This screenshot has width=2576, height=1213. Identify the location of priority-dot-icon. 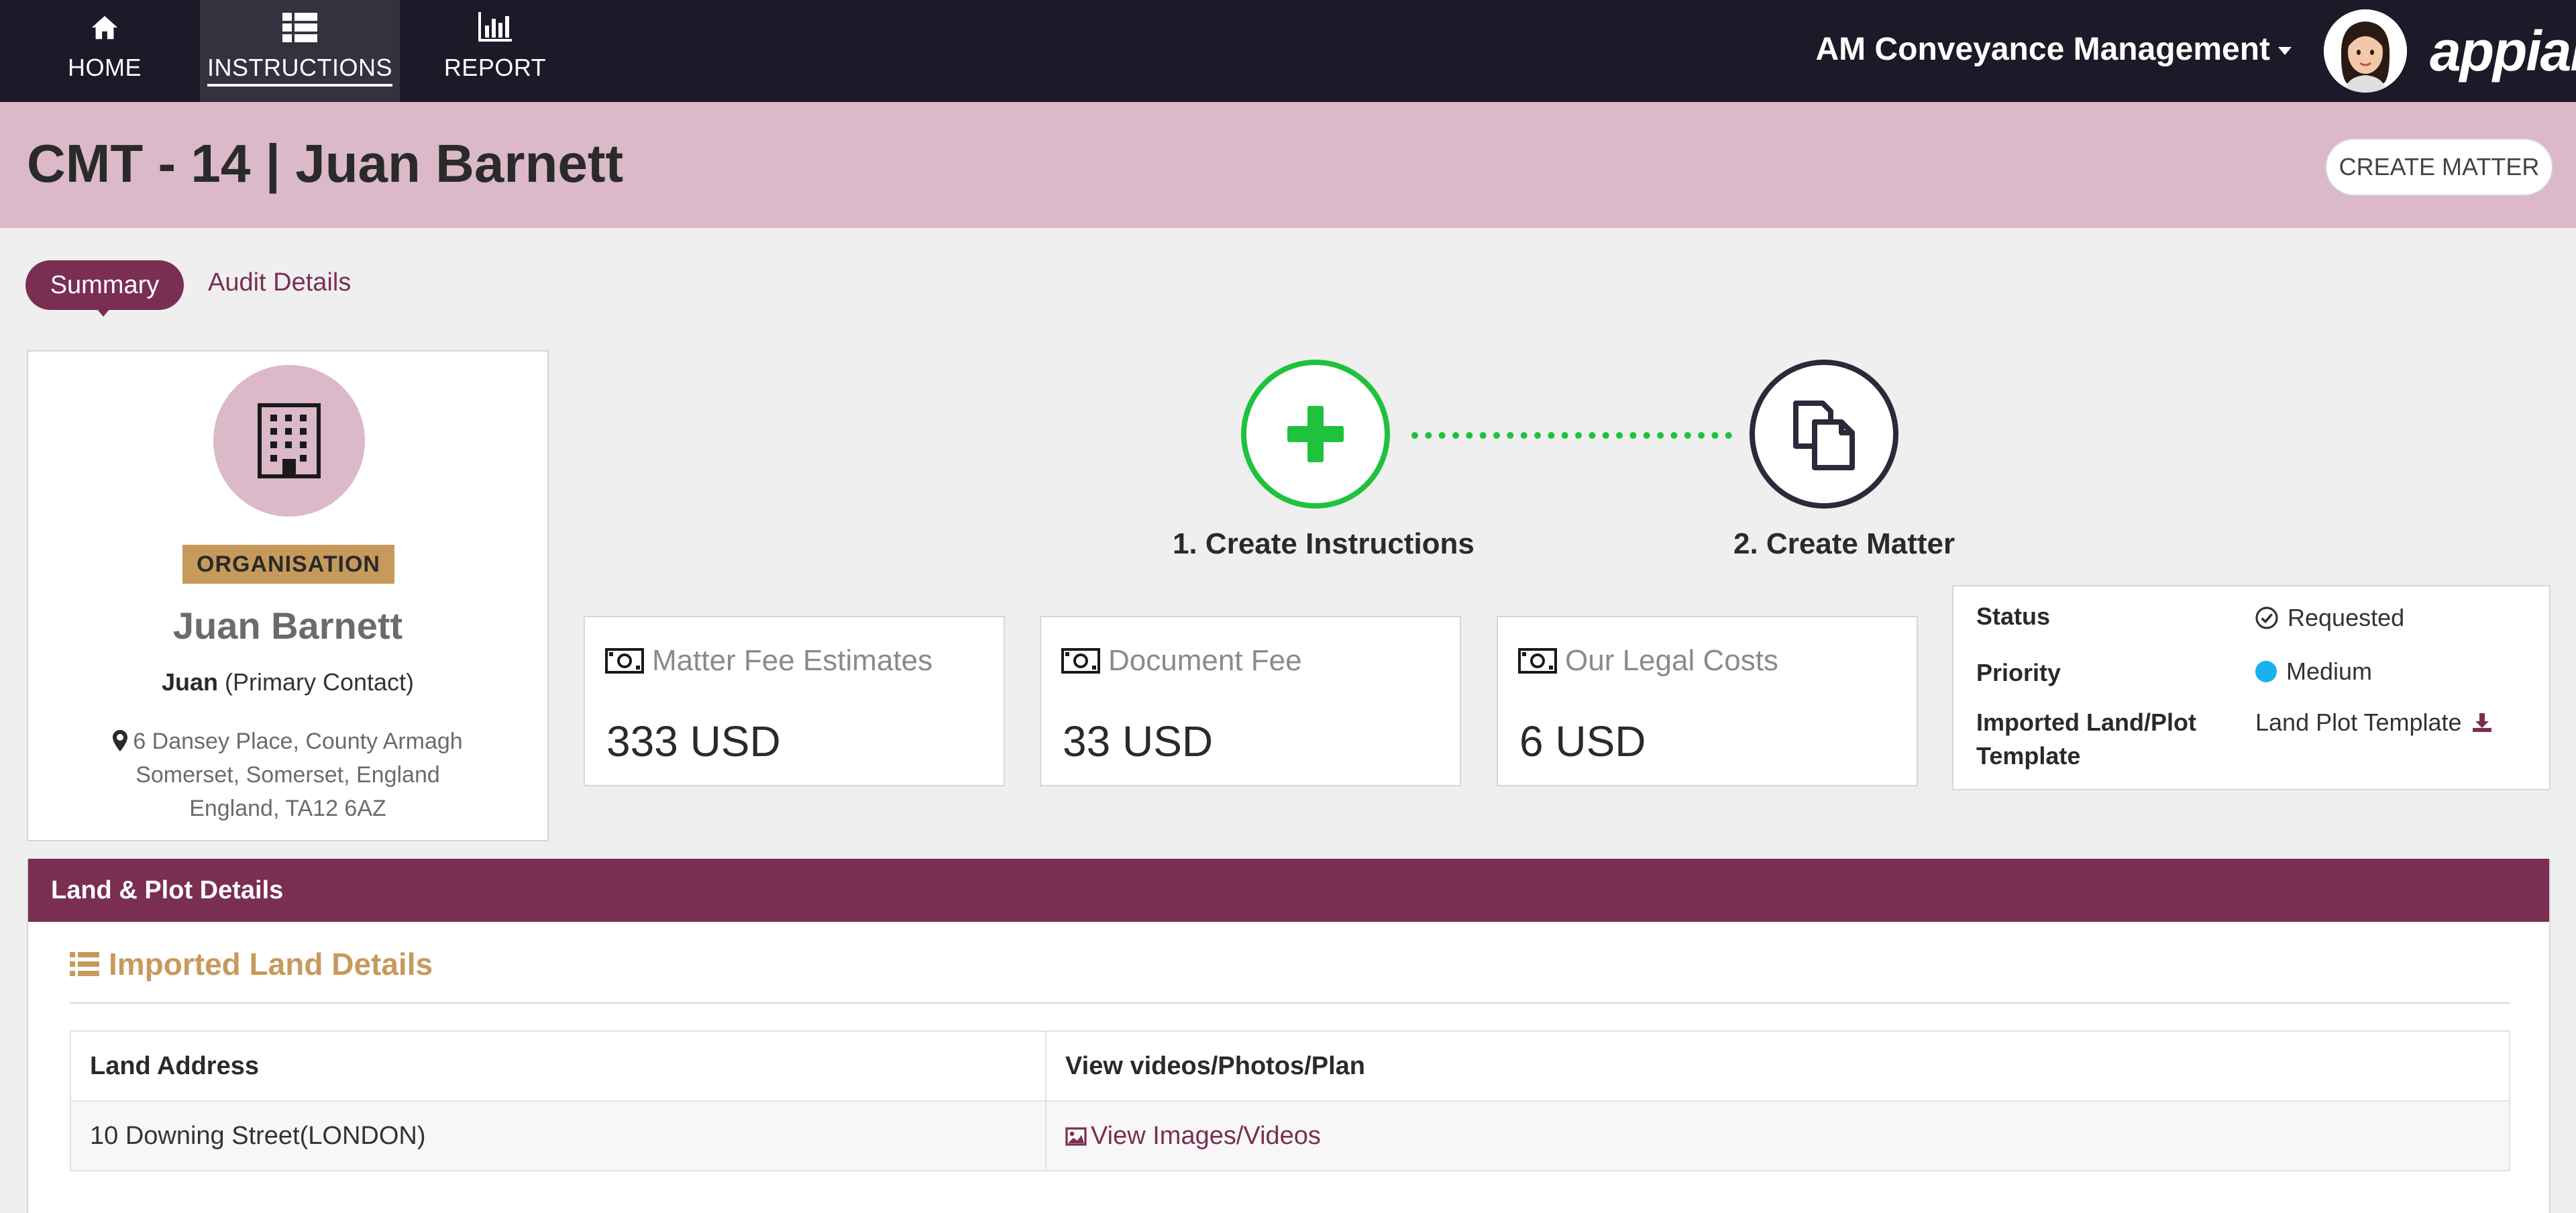
(2266, 671).